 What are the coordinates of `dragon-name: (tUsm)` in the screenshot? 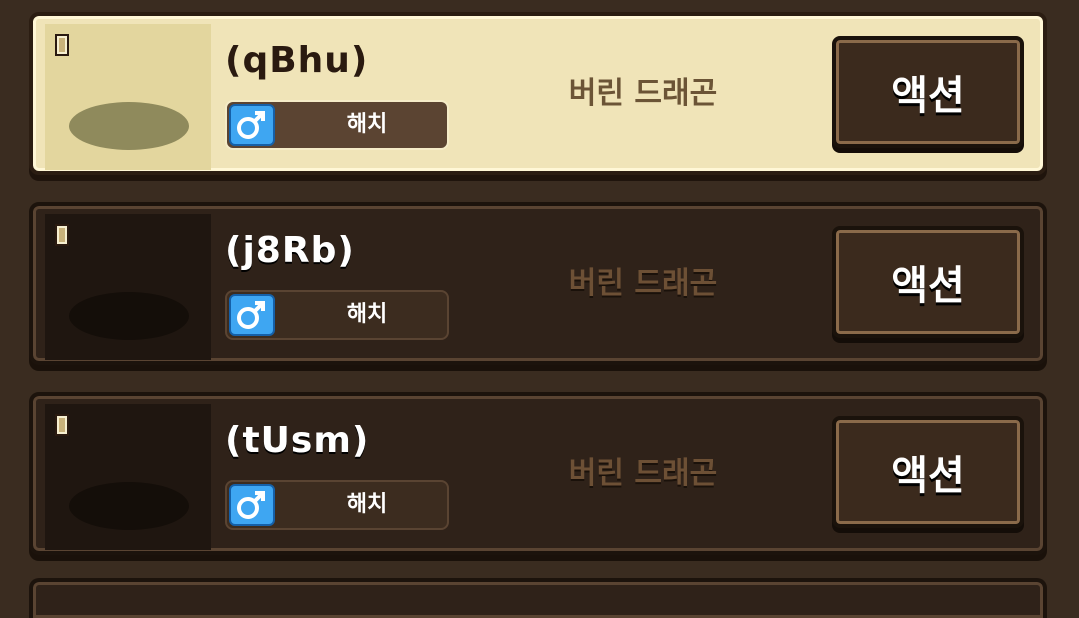 It's located at (297, 440).